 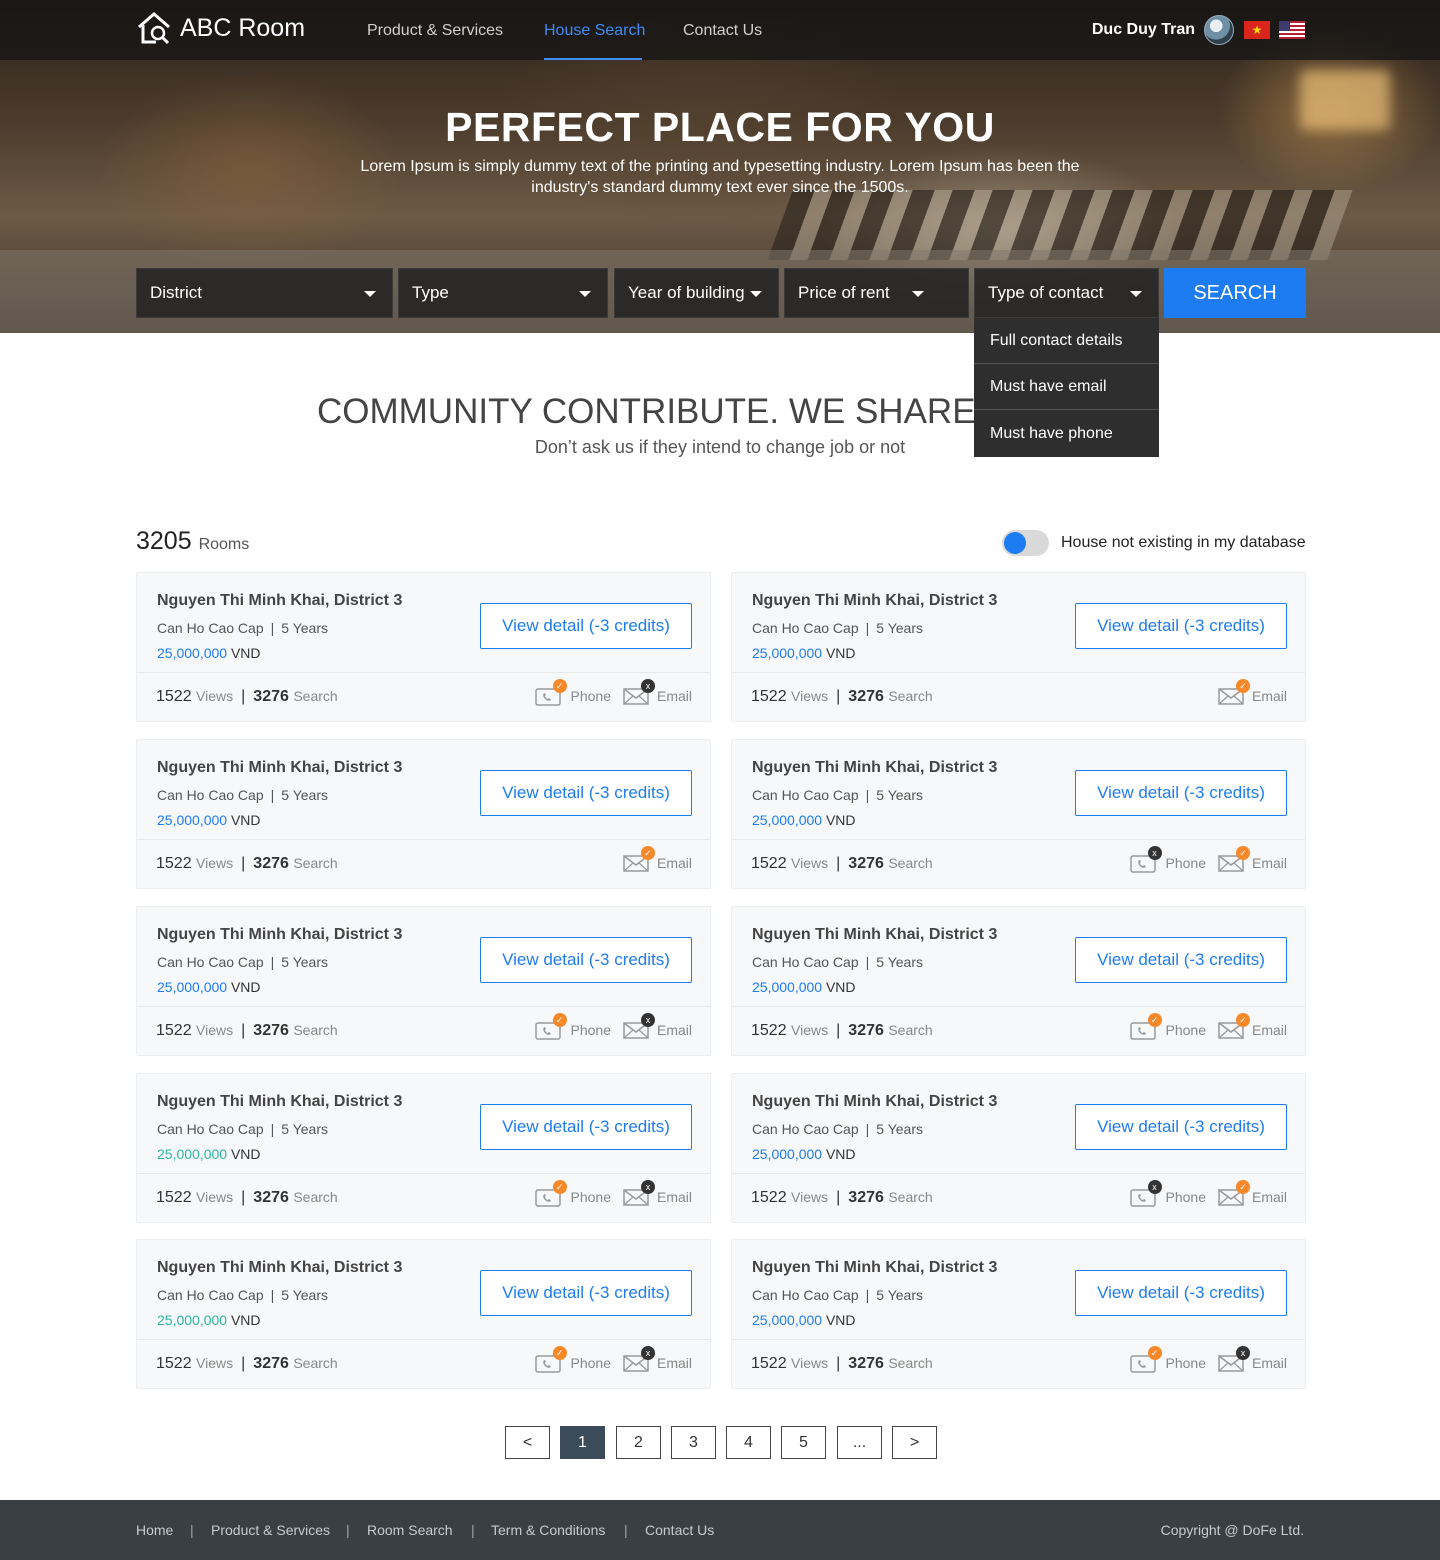 I want to click on dropdown-option-full-contact: Full contact details, so click(x=1066, y=341).